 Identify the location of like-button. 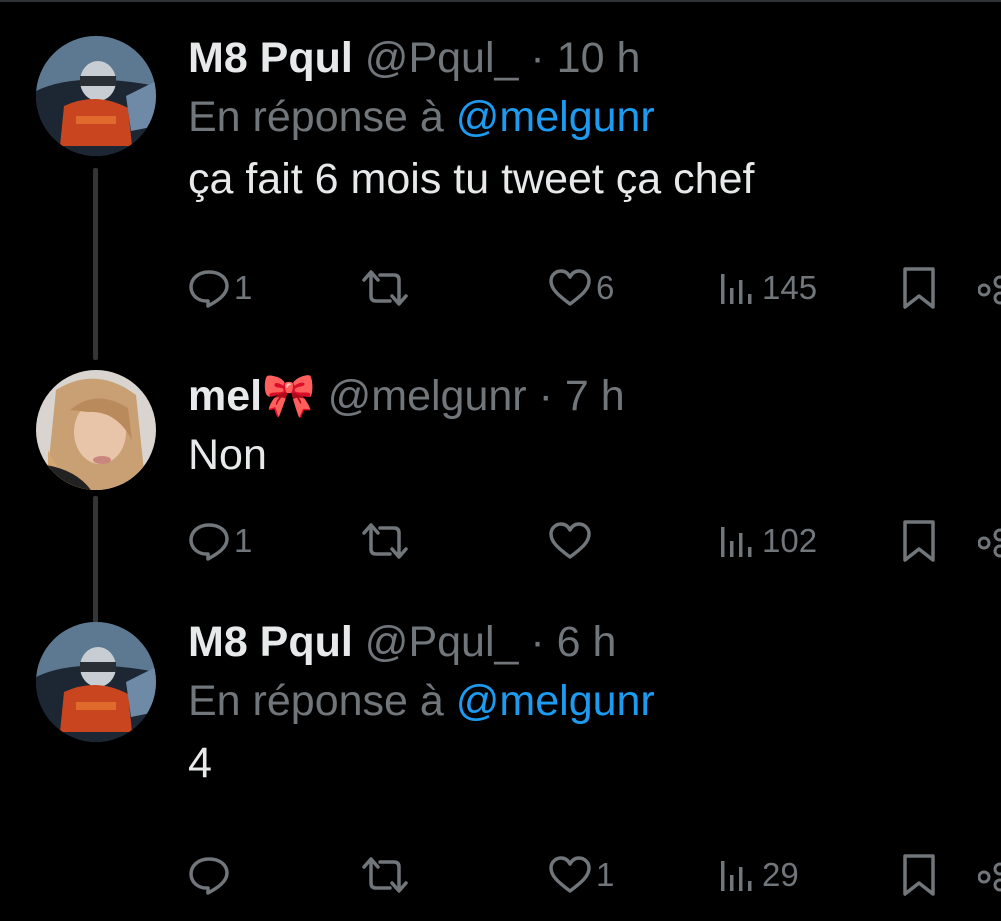
(570, 541).